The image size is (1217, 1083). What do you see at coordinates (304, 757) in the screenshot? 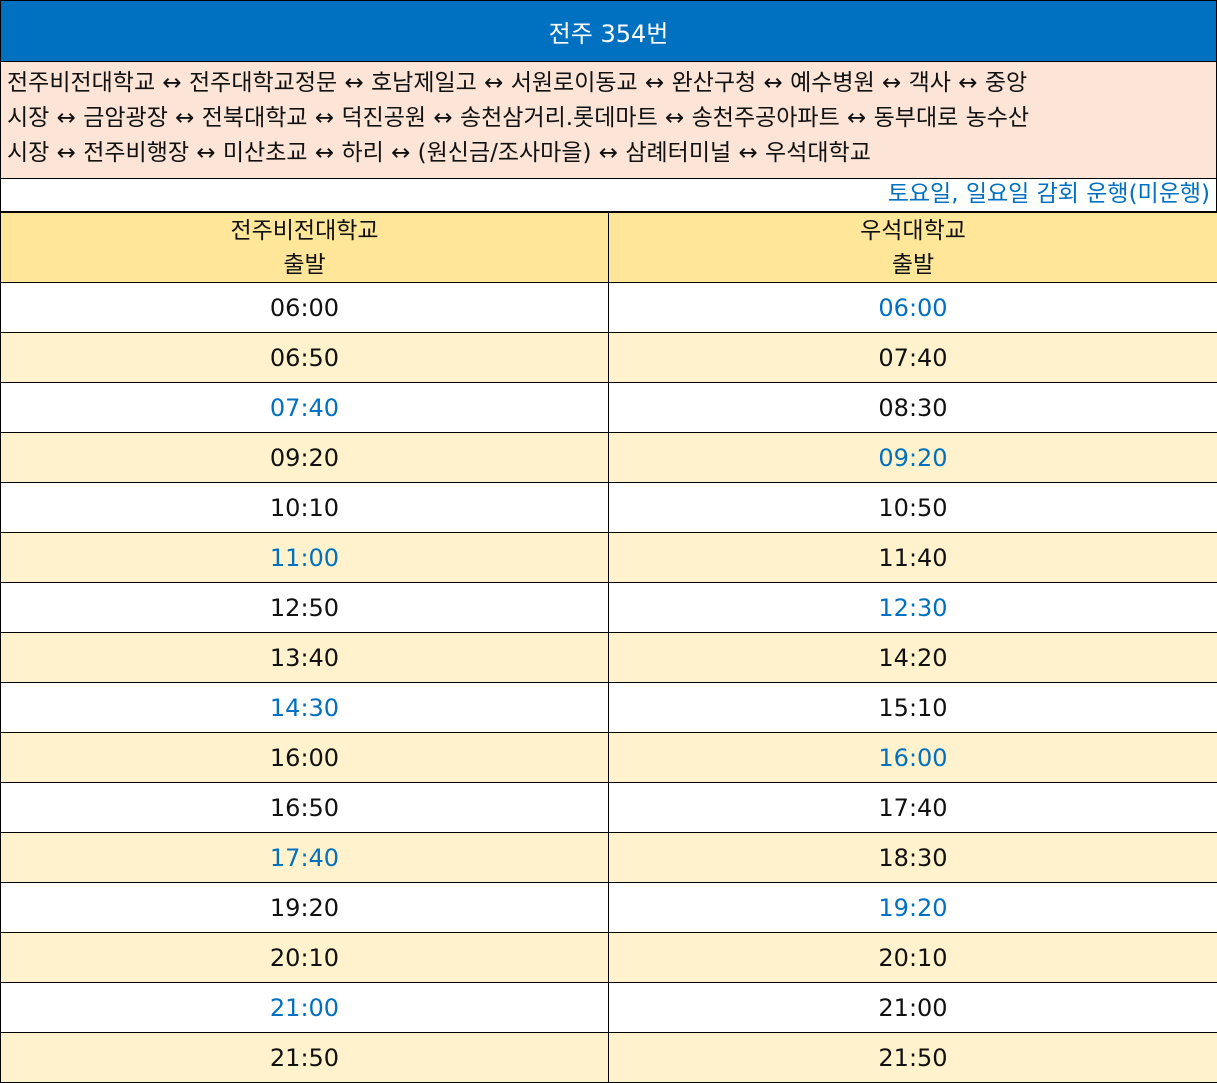
I see `departure-time-origin: 16:00` at bounding box center [304, 757].